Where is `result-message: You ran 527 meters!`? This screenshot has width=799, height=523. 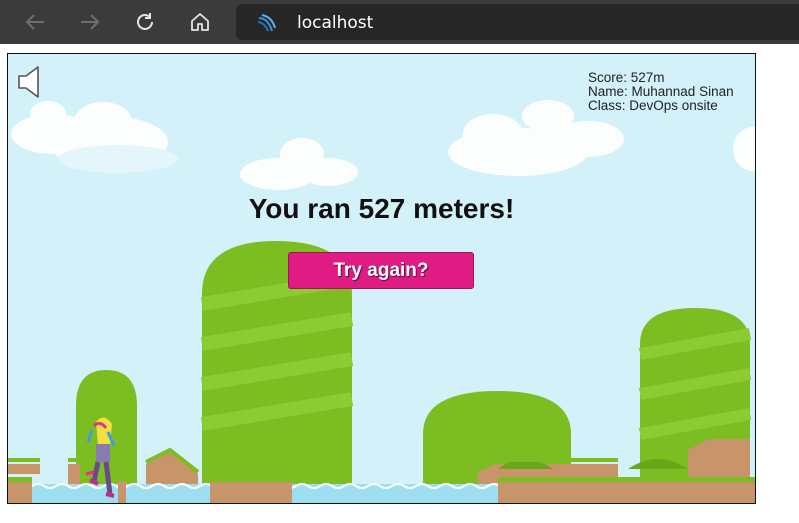 result-message: You ran 527 meters! is located at coordinates (381, 208).